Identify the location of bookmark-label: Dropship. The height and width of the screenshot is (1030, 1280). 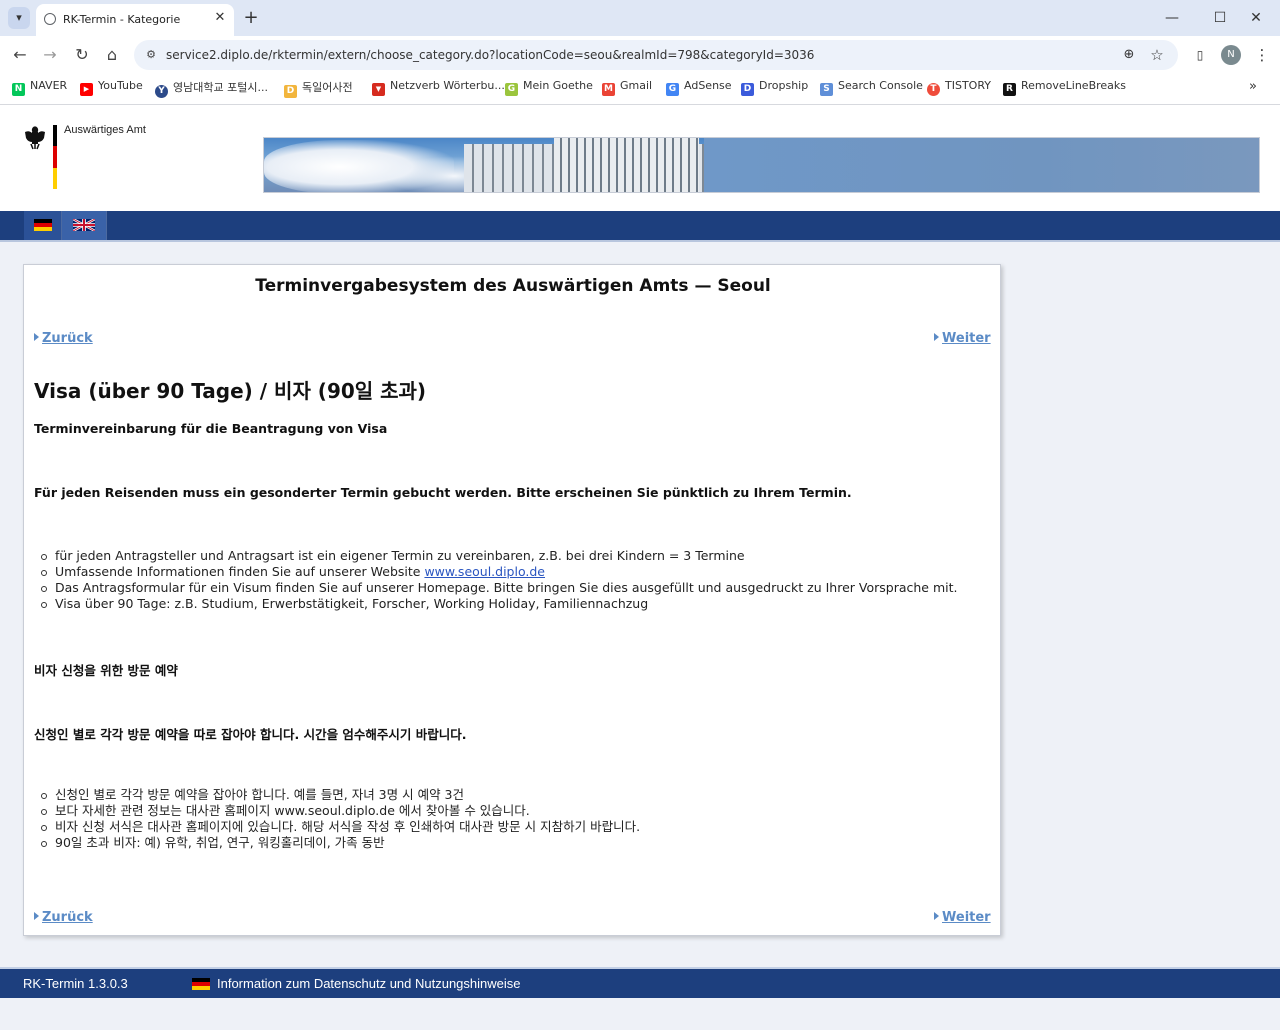
(784, 85).